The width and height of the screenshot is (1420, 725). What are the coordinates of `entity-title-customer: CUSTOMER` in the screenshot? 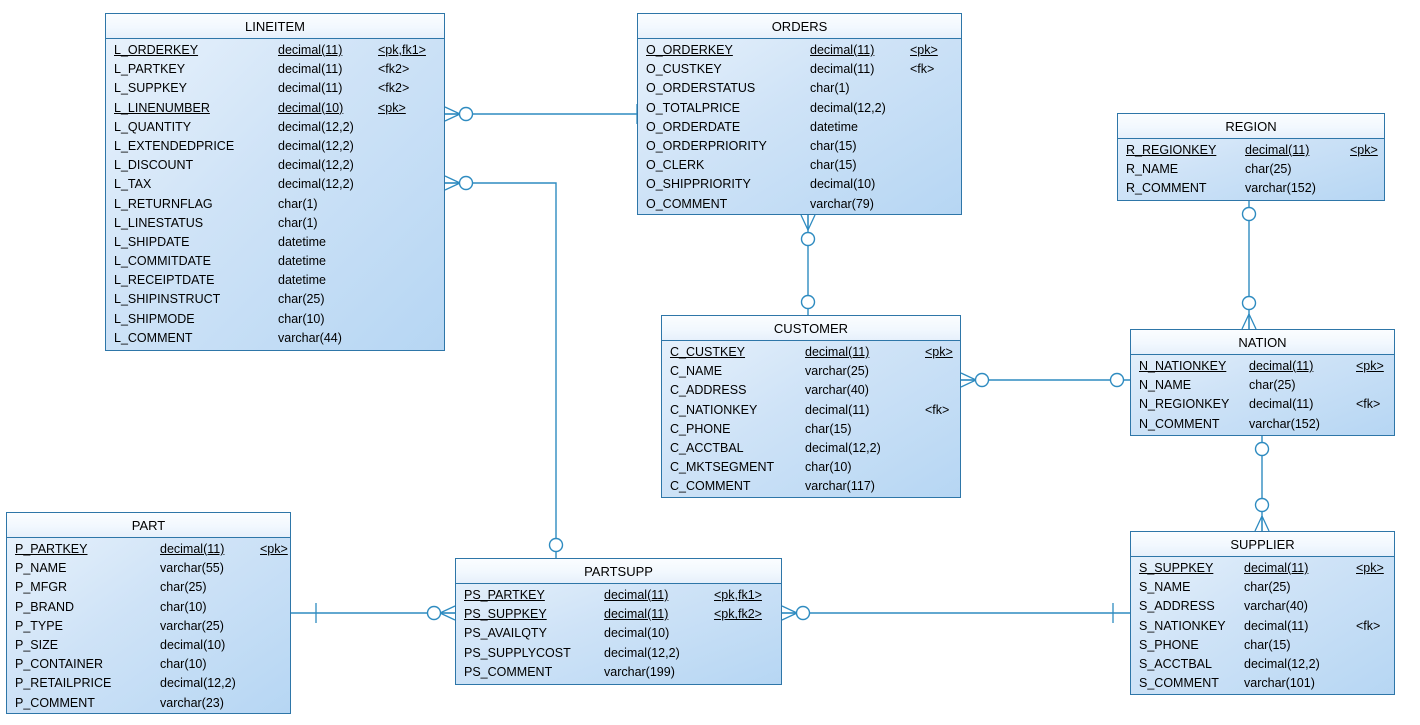 It's located at (811, 328).